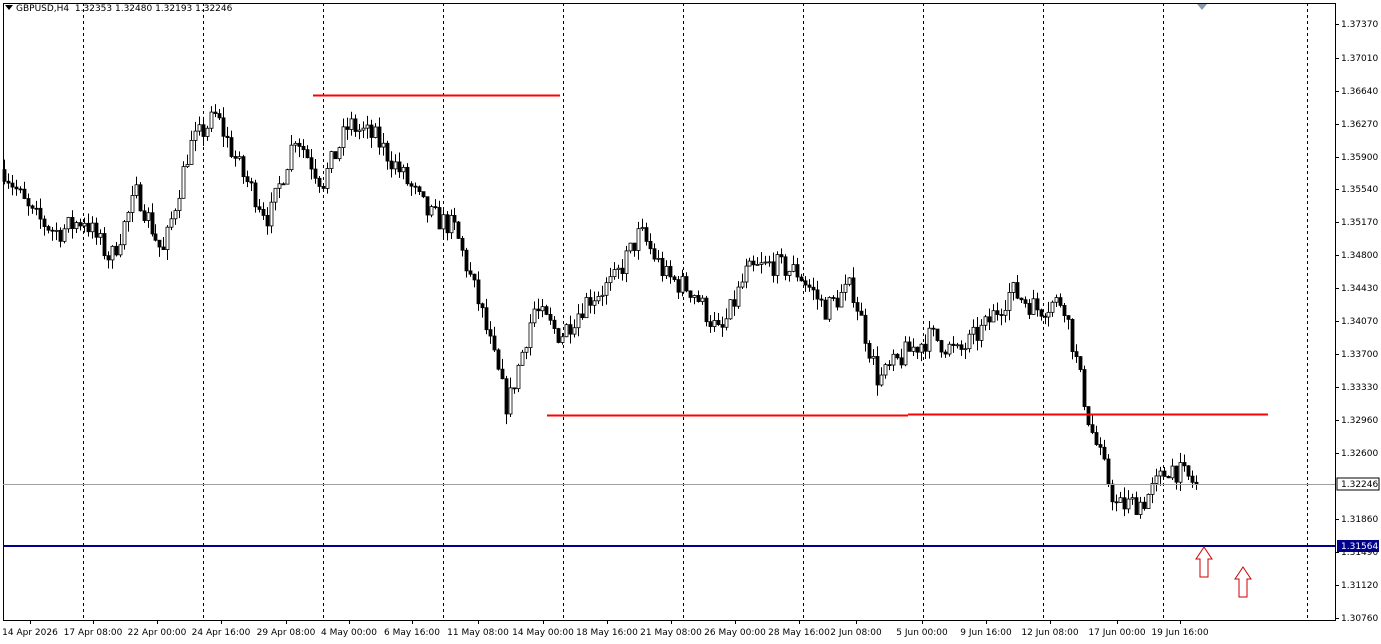  What do you see at coordinates (1359, 454) in the screenshot?
I see `y-tick-label: 1.32600` at bounding box center [1359, 454].